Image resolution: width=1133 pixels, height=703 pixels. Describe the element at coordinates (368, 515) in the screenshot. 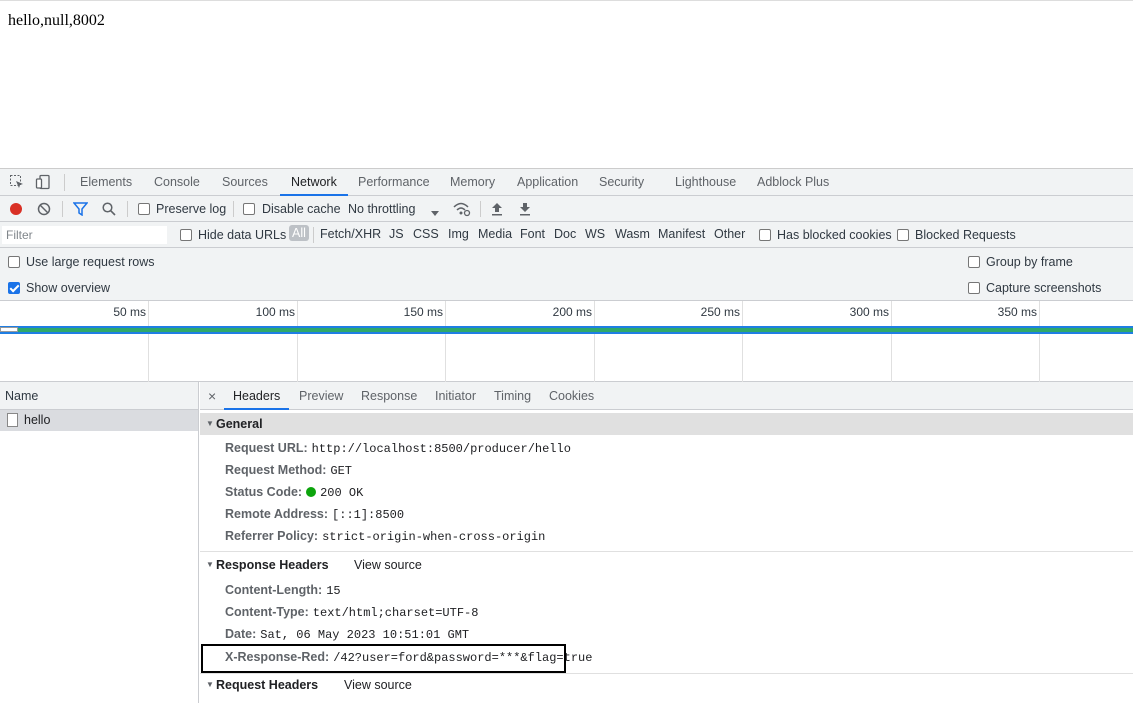

I see `header-value: [::1]:8500` at that location.